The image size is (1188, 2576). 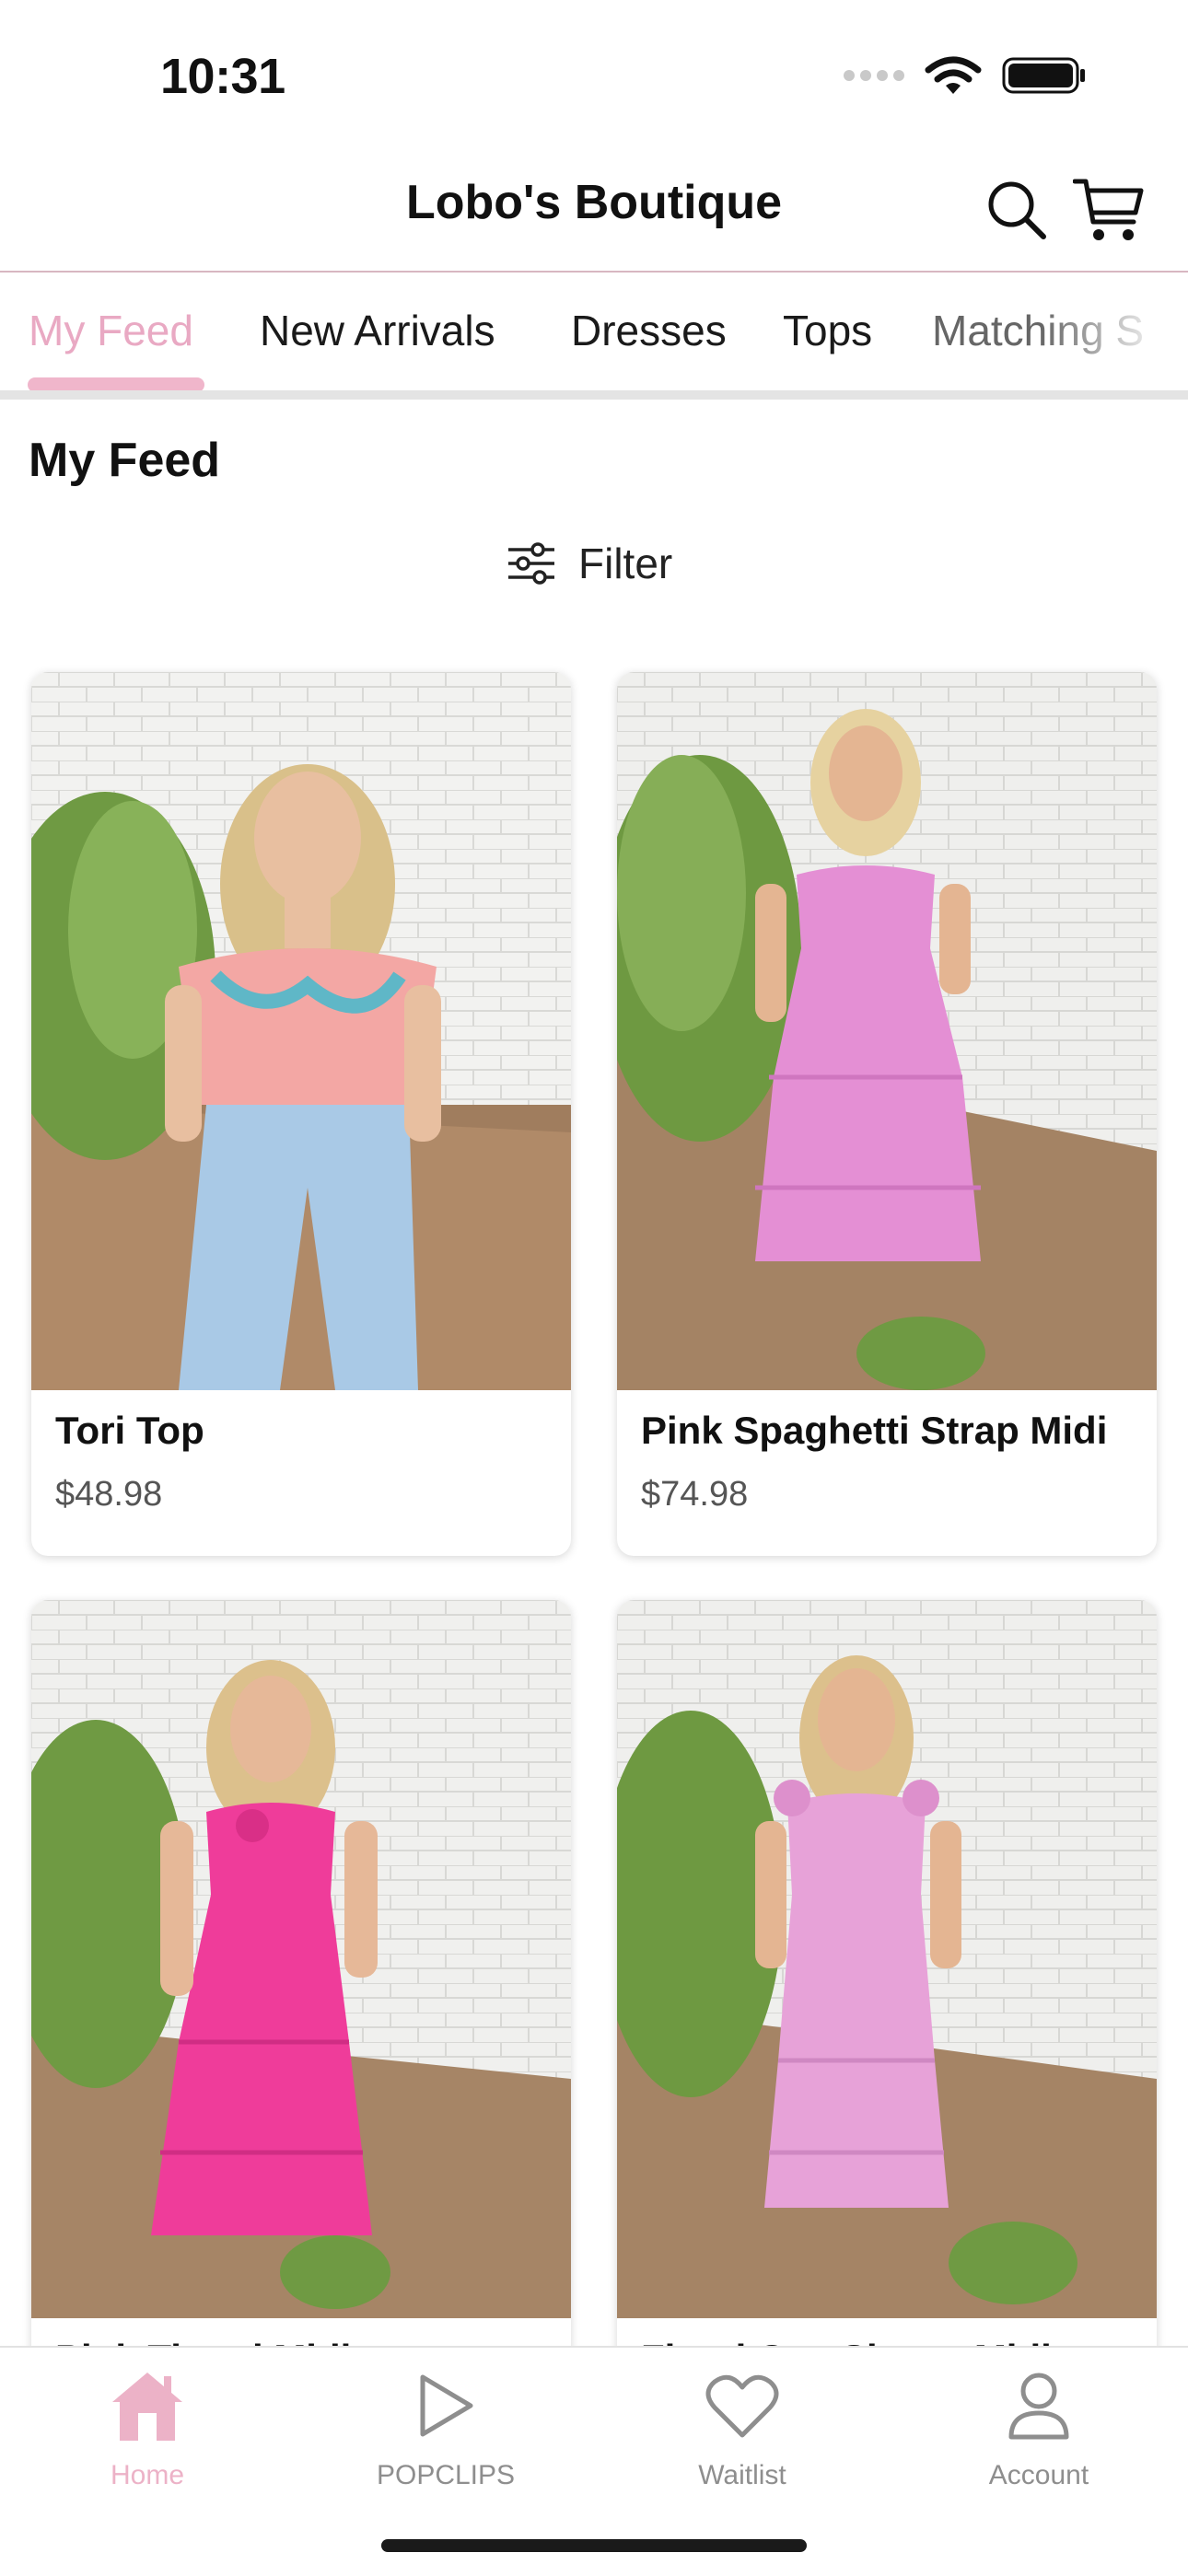 What do you see at coordinates (125, 460) in the screenshot?
I see `section-title: My Feed` at bounding box center [125, 460].